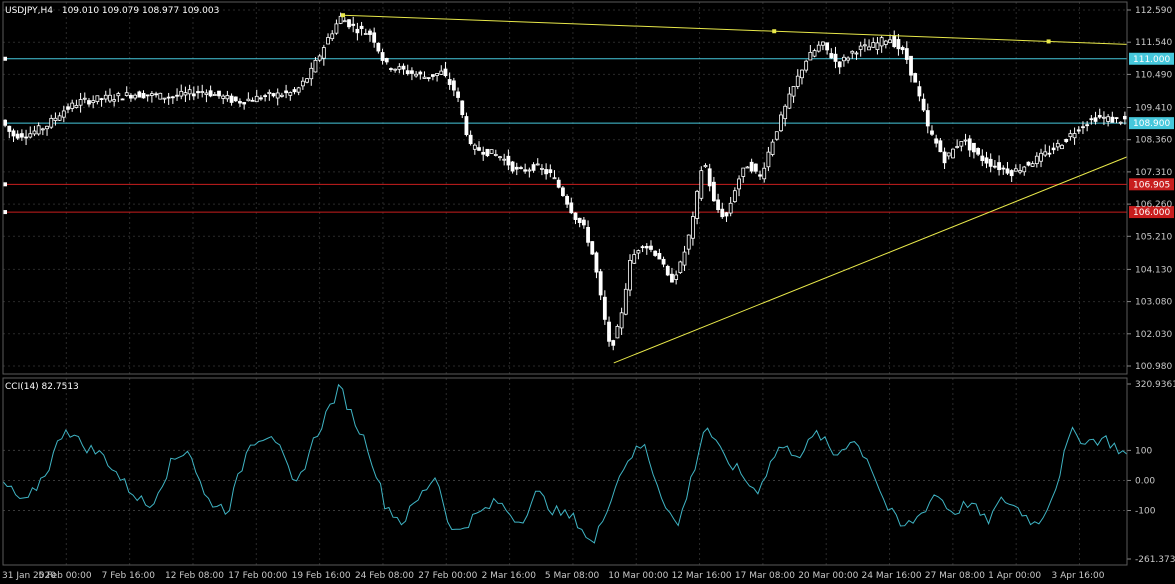 The height and width of the screenshot is (584, 1175). Describe the element at coordinates (702, 576) in the screenshot. I see `time-axis-label: 12 Mar 16:00` at that location.